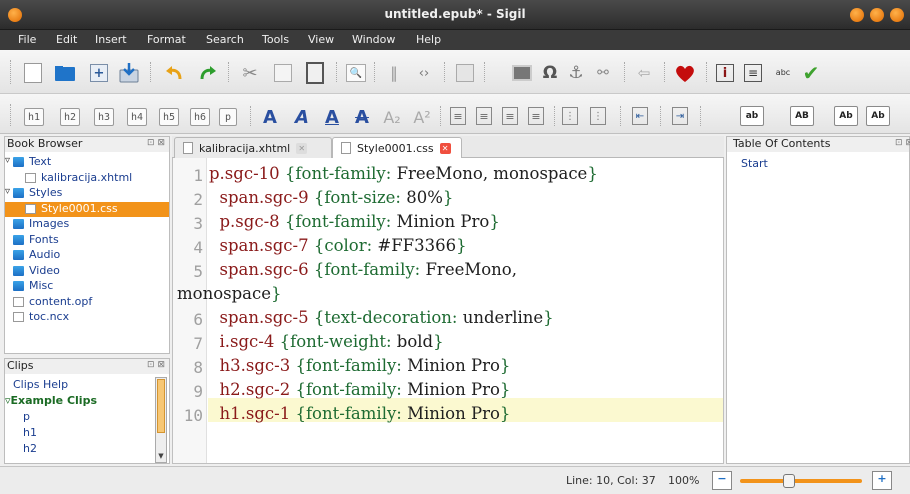 The width and height of the screenshot is (910, 494). What do you see at coordinates (95, 385) in the screenshot?
I see `clip-item: Clips Help` at bounding box center [95, 385].